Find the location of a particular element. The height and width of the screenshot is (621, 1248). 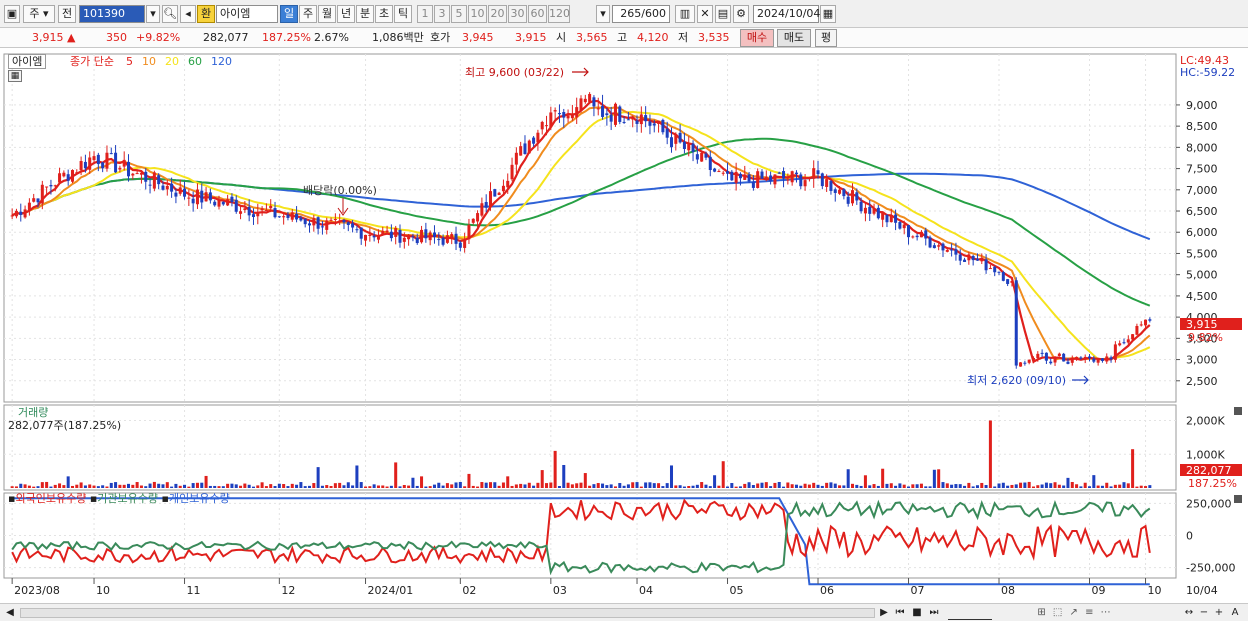

period-button-1: 주 is located at coordinates (308, 14).